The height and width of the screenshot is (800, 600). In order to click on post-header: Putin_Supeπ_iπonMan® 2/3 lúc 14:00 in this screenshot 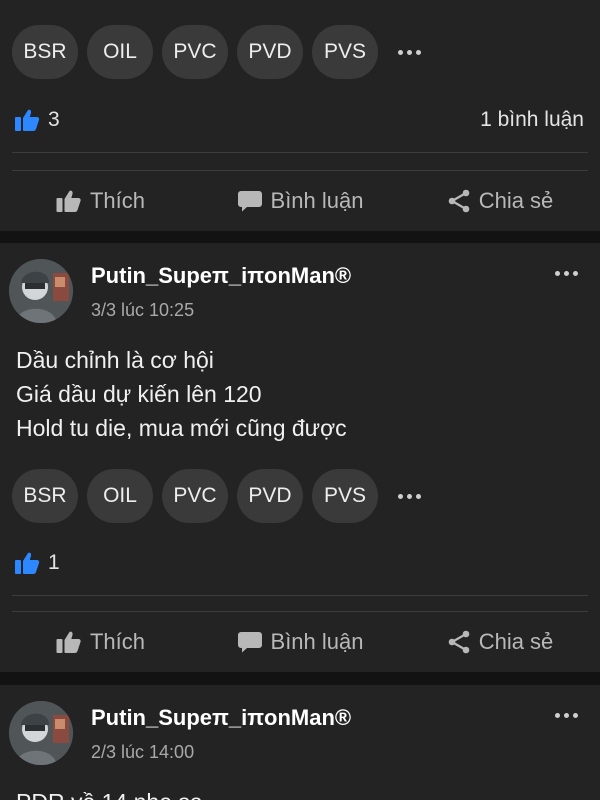, I will do `click(300, 730)`.